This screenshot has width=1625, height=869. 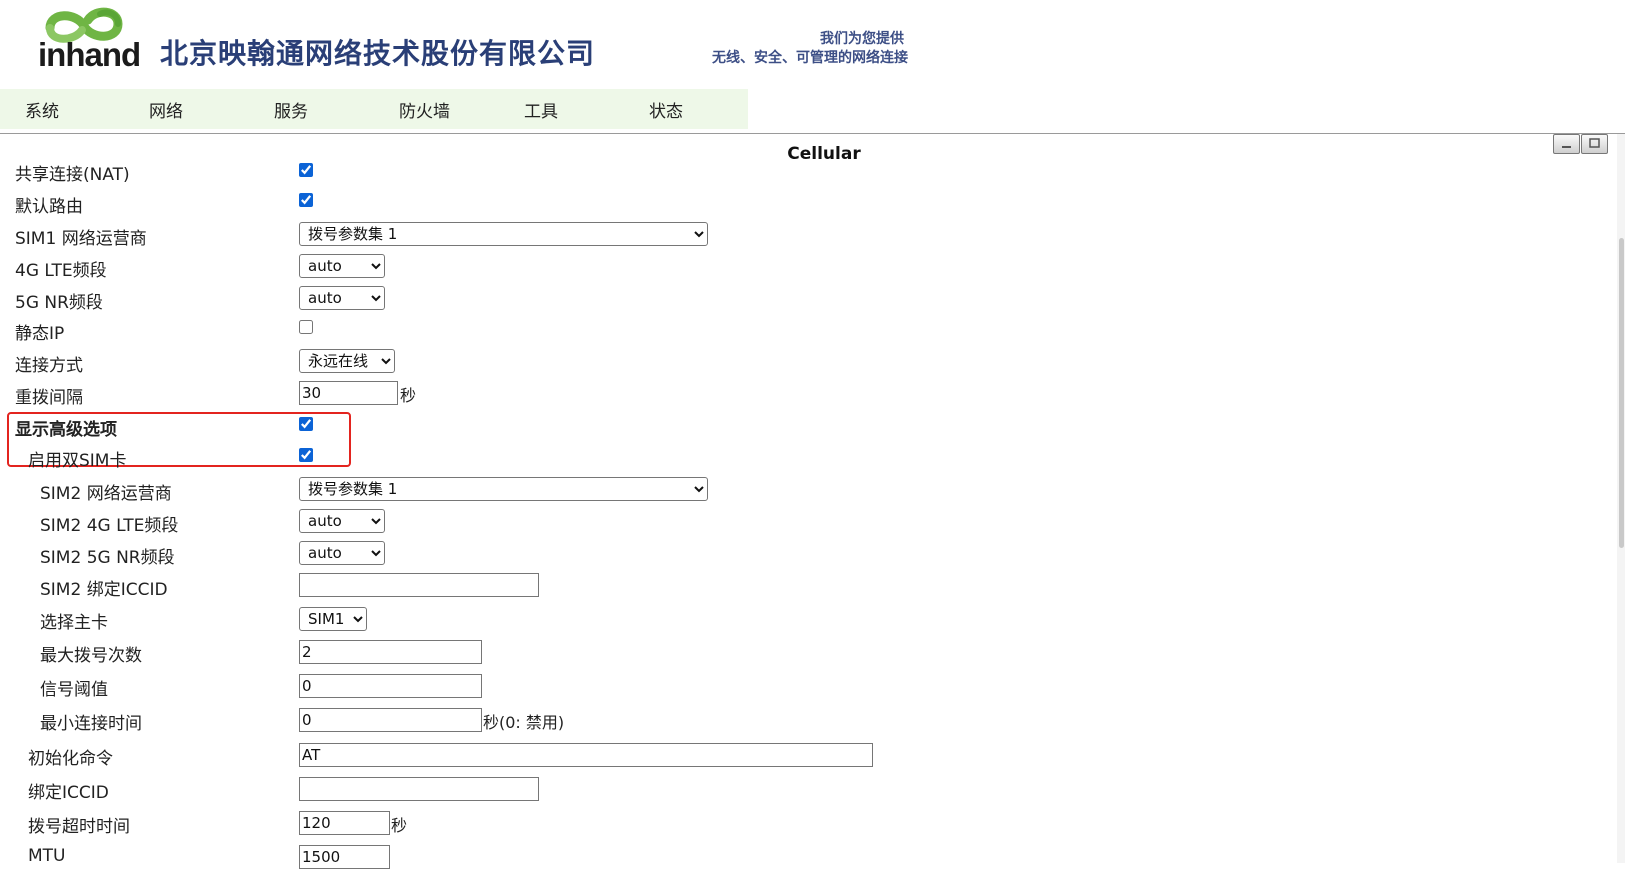 I want to click on signal-threshold-label: 信号阈值, so click(x=74, y=690).